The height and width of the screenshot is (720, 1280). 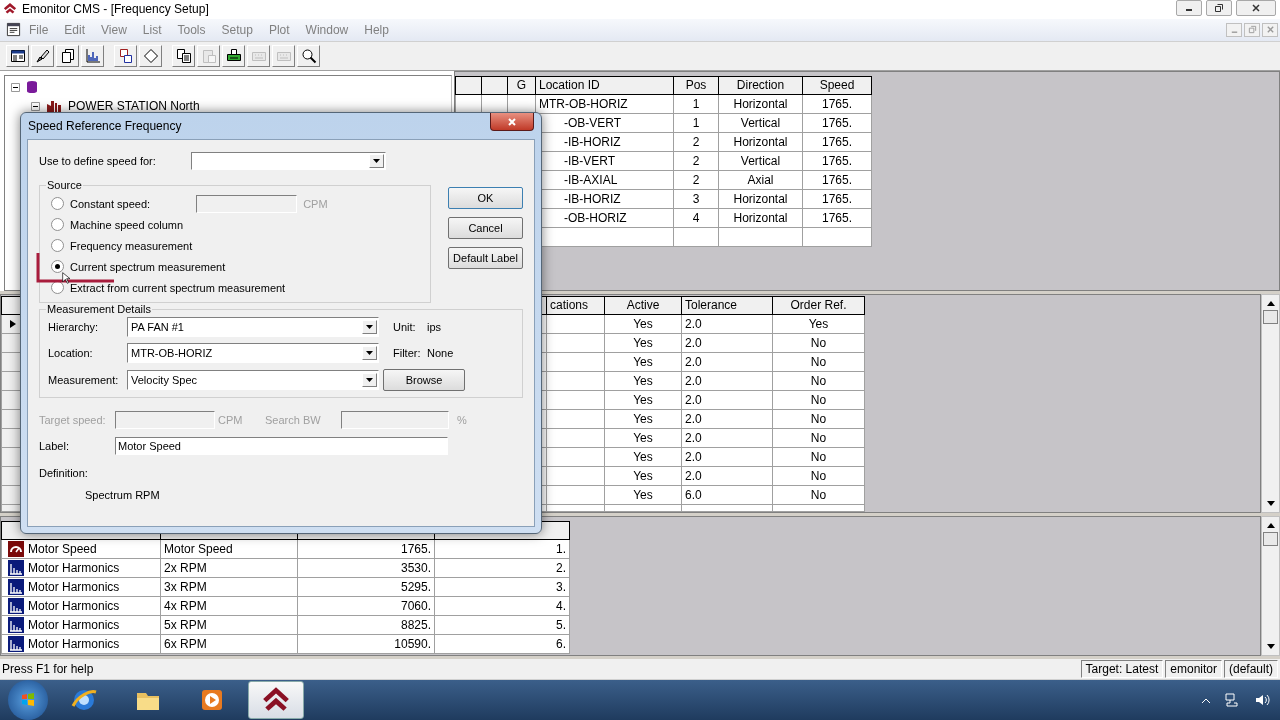 I want to click on close-button, so click(x=512, y=122).